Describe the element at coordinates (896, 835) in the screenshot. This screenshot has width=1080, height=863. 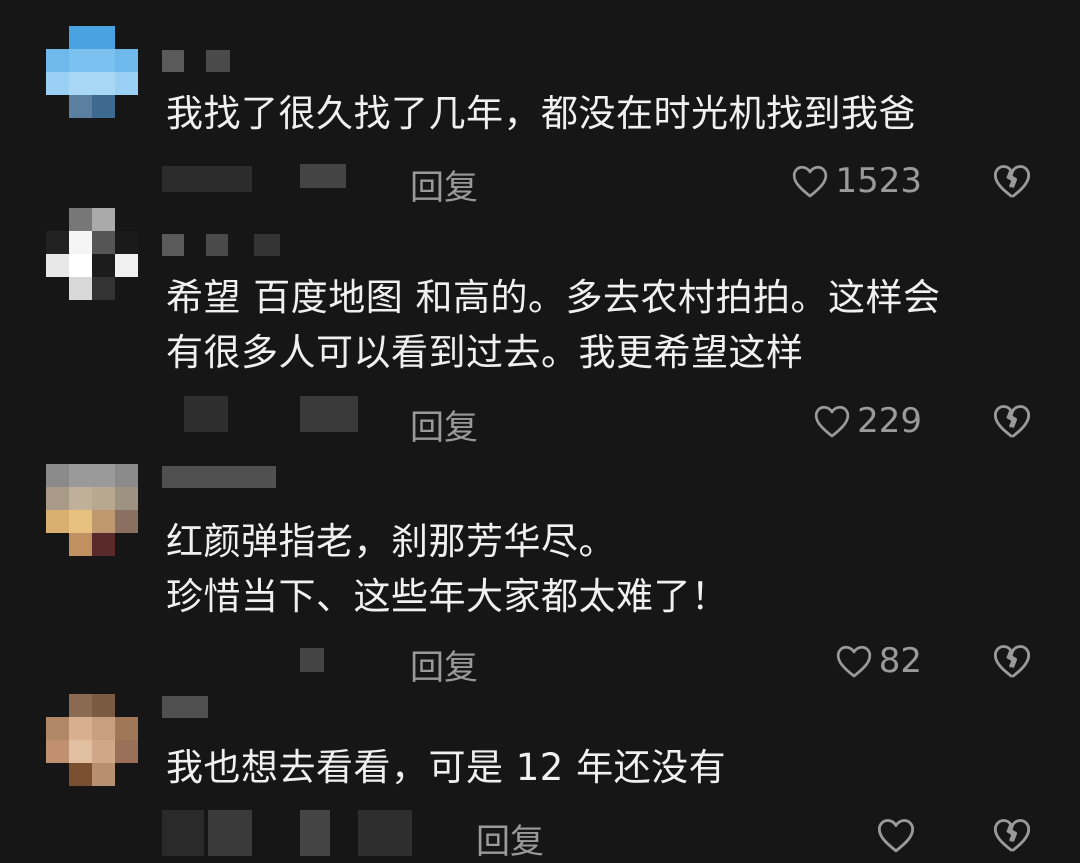
I see `heart-icon` at that location.